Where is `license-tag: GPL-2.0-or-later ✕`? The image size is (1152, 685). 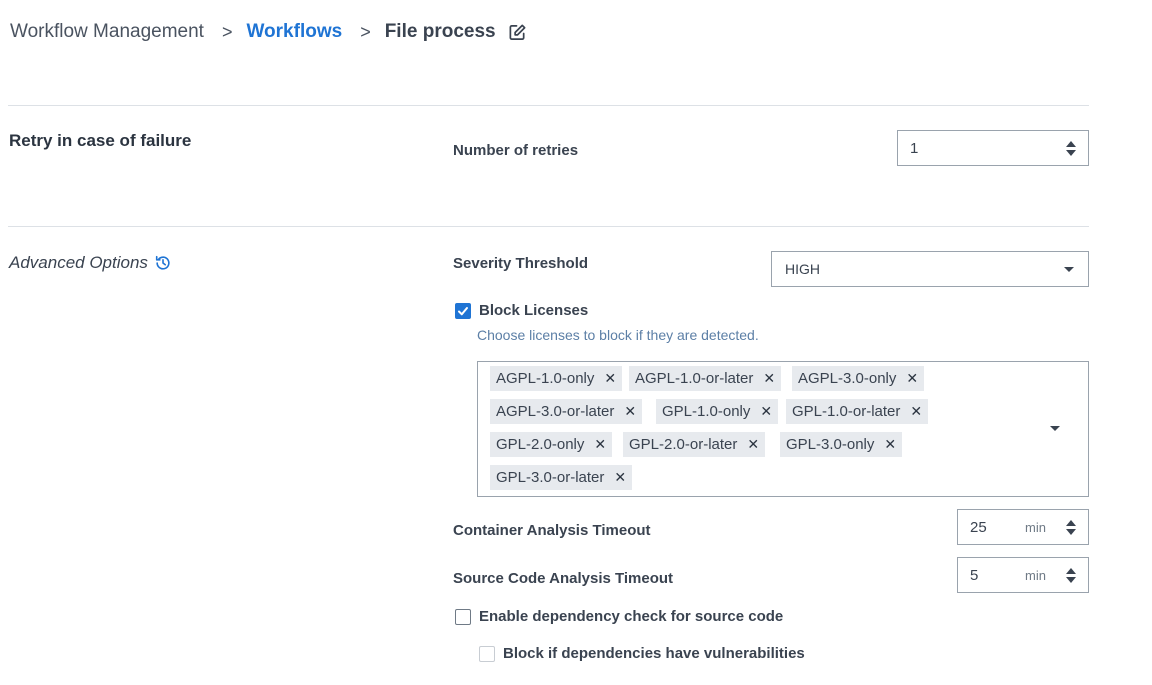
license-tag: GPL-2.0-or-later ✕ is located at coordinates (694, 444).